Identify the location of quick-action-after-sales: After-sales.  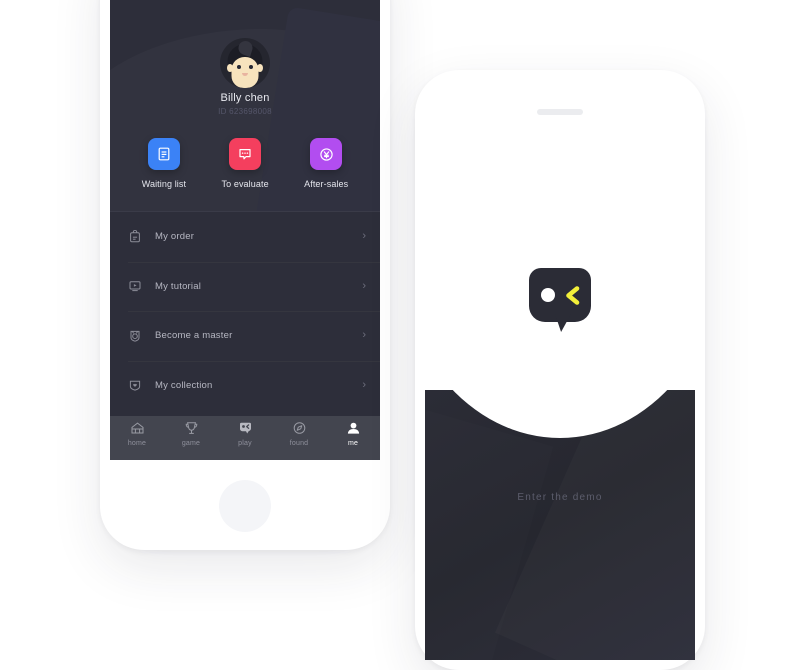
(326, 163).